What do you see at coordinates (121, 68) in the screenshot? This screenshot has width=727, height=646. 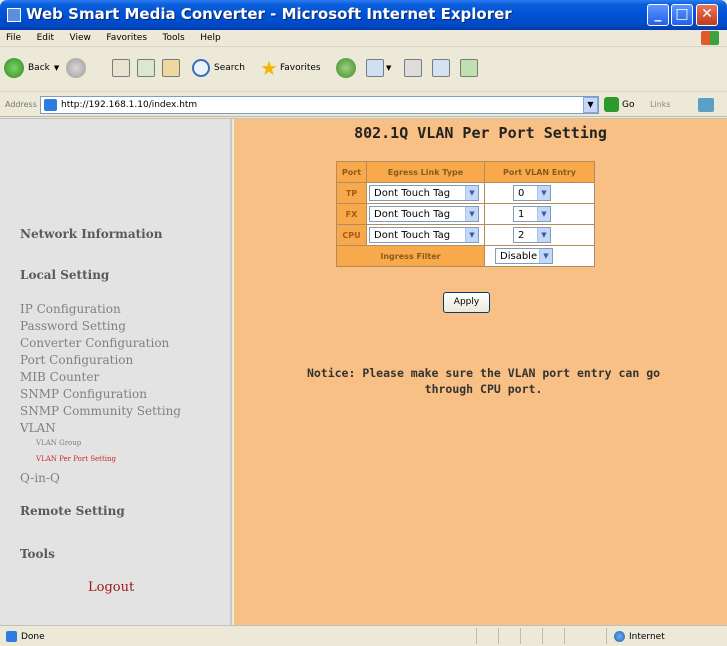 I see `stop-button` at bounding box center [121, 68].